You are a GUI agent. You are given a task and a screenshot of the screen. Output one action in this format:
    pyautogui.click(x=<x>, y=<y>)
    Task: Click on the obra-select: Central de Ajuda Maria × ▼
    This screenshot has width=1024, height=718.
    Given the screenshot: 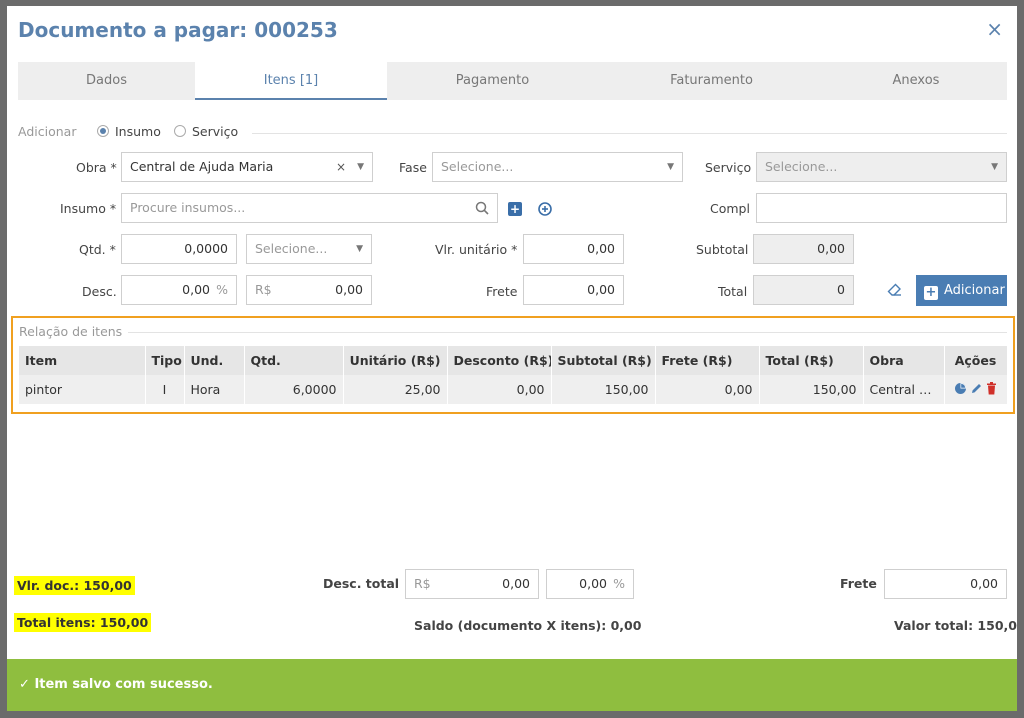 What is the action you would take?
    pyautogui.click(x=247, y=167)
    